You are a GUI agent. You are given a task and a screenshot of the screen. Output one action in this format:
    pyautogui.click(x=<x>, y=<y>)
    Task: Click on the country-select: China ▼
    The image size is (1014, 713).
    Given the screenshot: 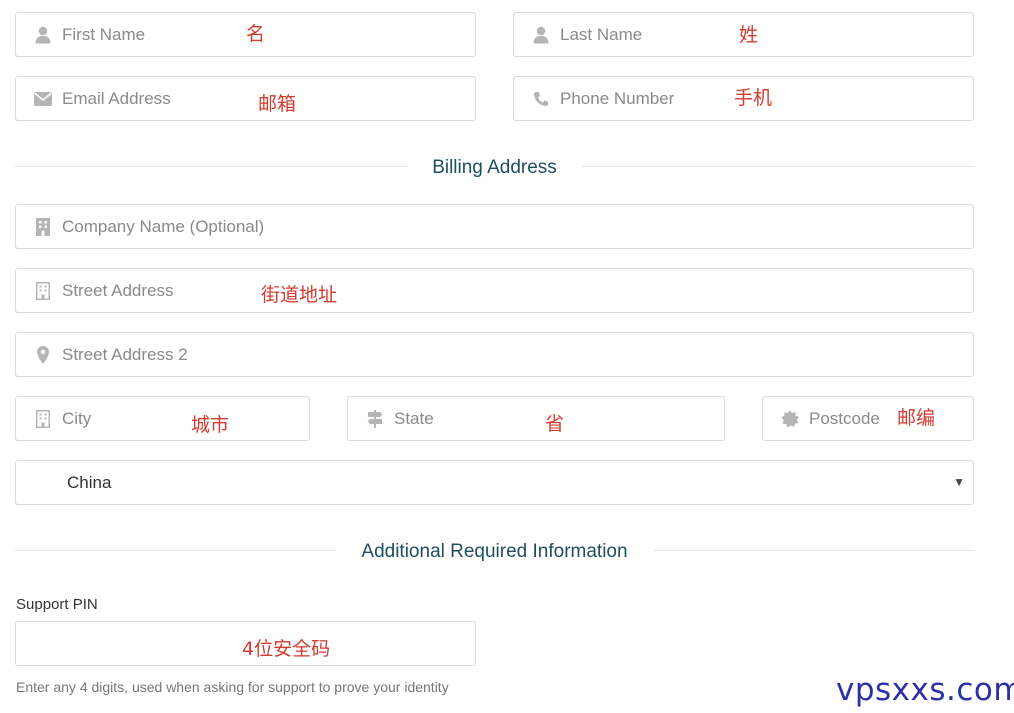 What is the action you would take?
    pyautogui.click(x=494, y=482)
    